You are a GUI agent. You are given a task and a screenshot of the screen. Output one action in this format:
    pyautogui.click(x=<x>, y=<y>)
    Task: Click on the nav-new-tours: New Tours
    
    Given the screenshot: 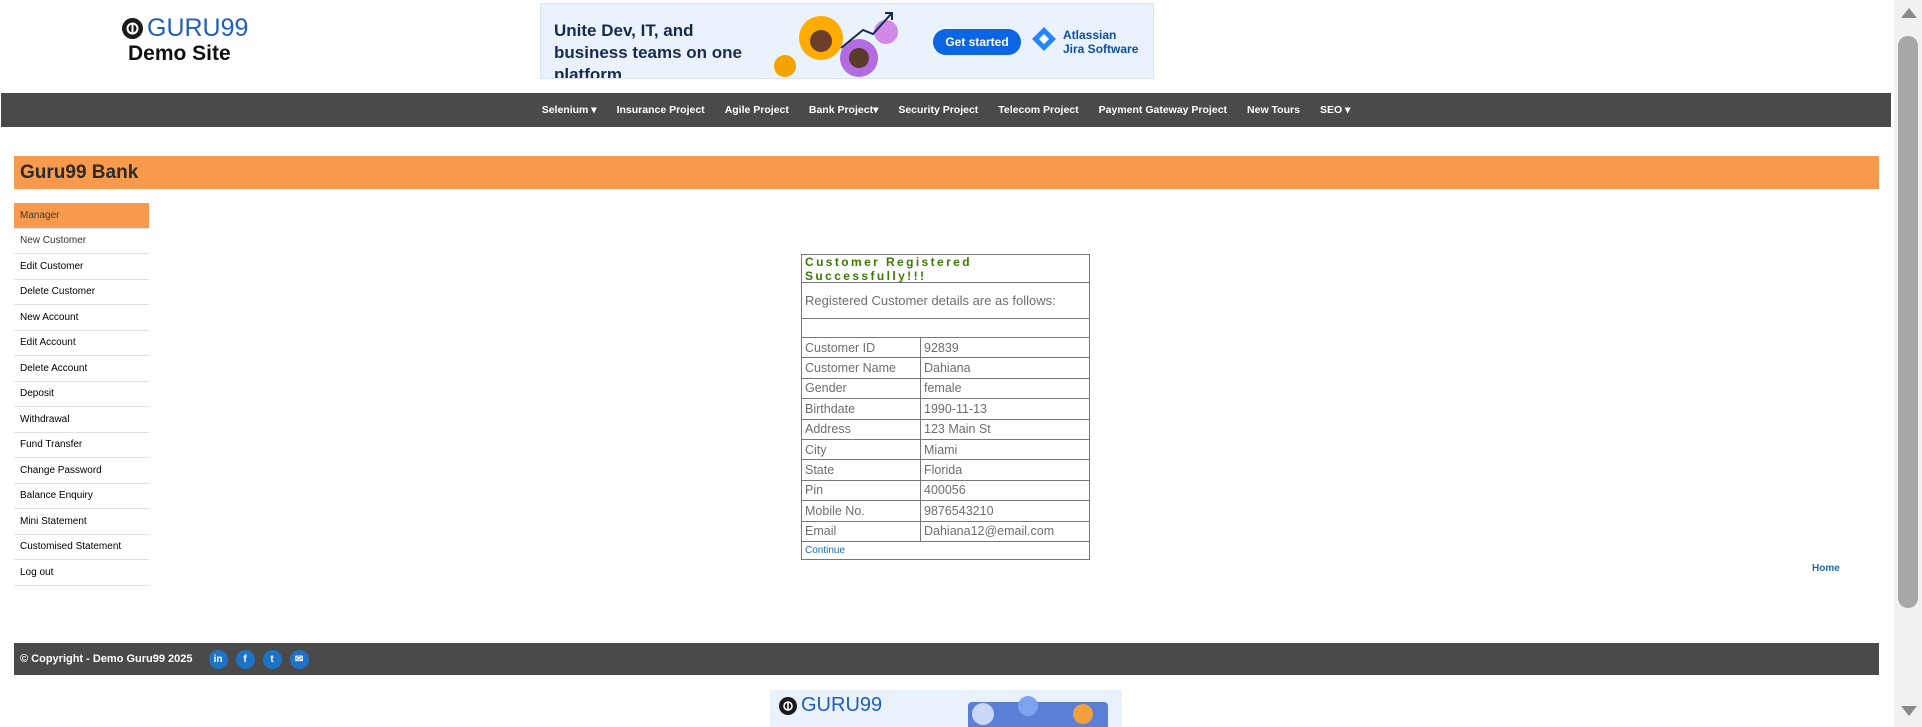 What is the action you would take?
    pyautogui.click(x=1273, y=110)
    